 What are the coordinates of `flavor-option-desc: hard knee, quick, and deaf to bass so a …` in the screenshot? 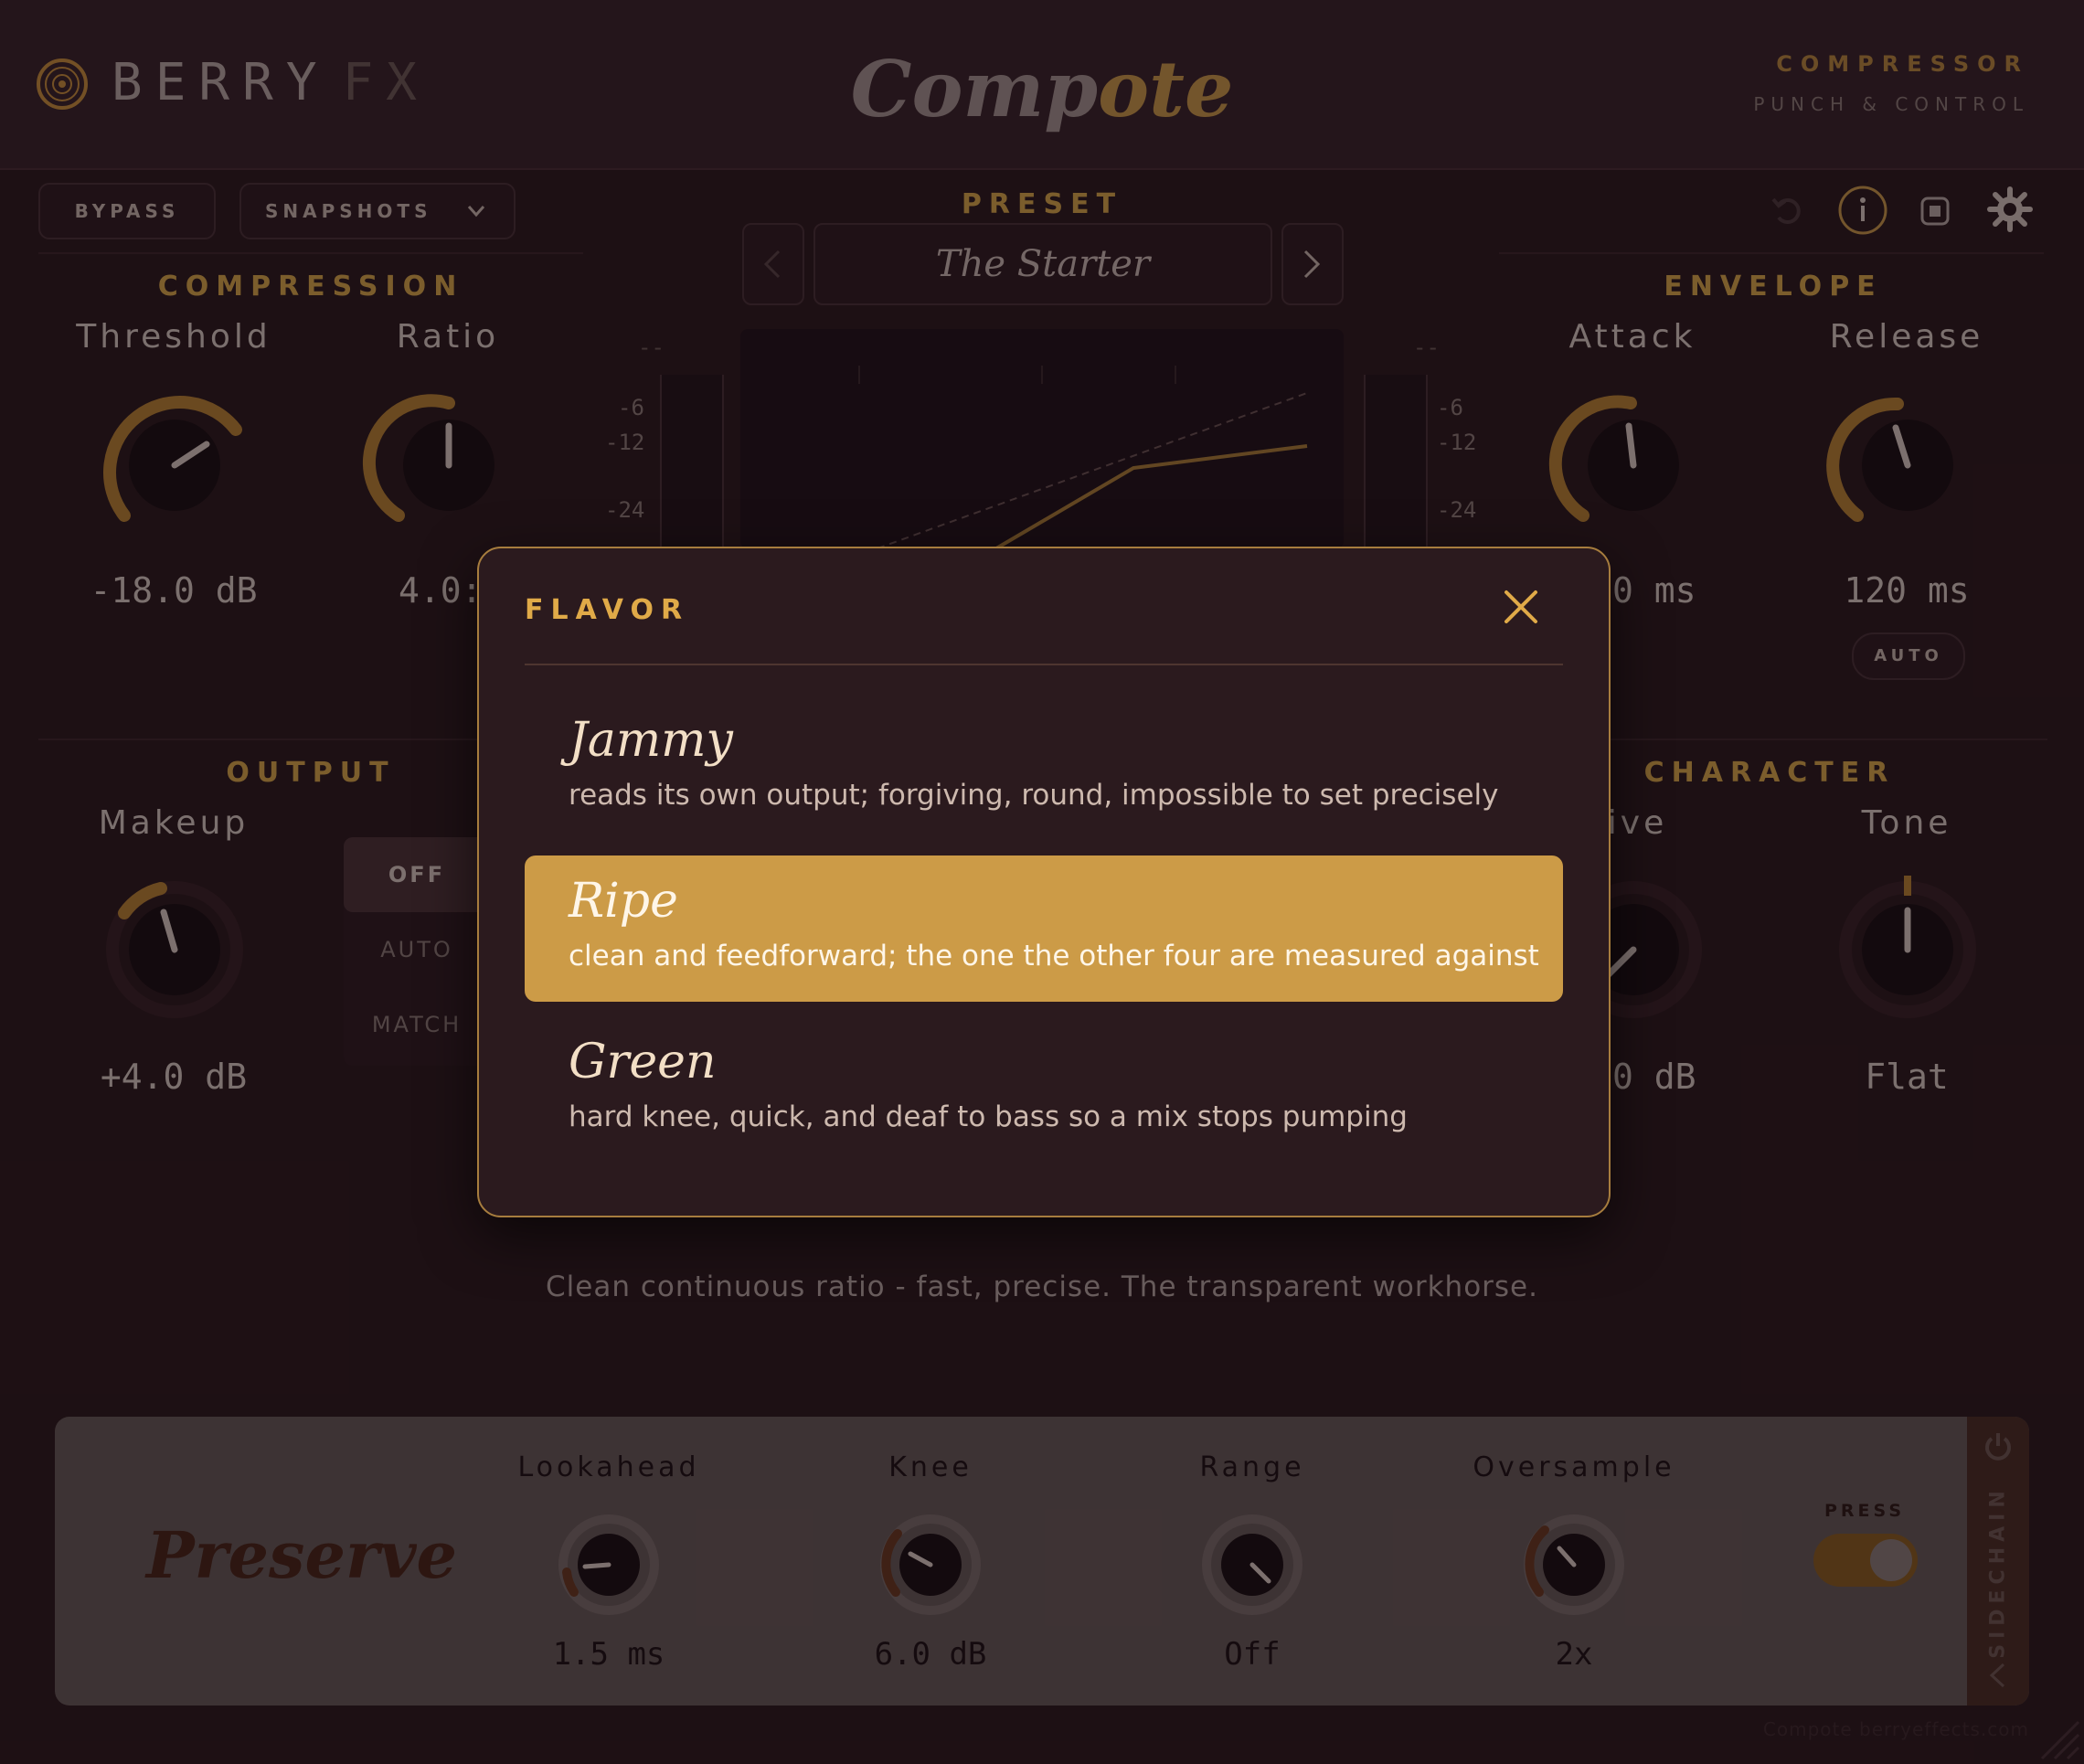 It's located at (988, 1116).